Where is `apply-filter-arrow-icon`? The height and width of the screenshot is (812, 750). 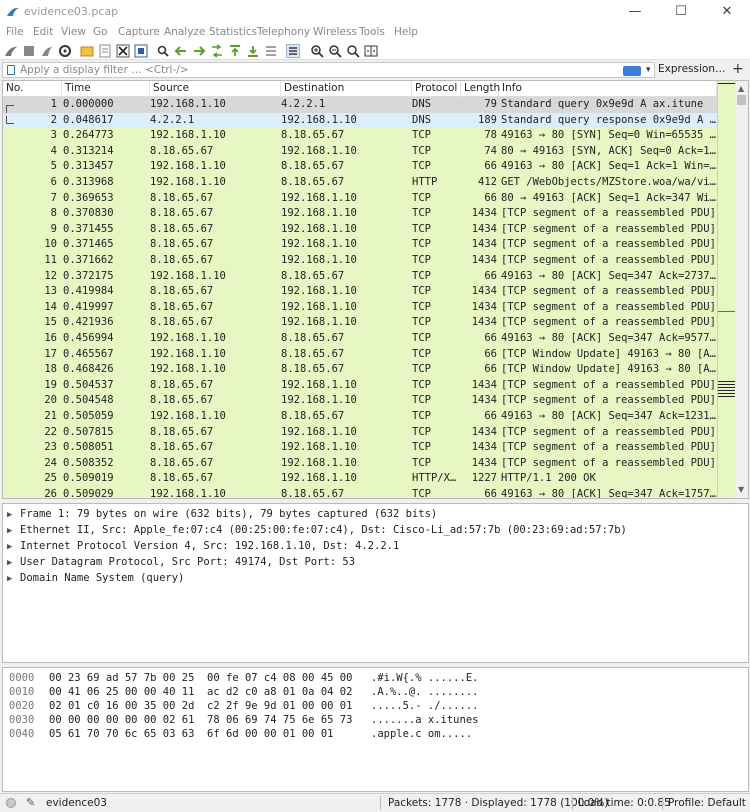
apply-filter-arrow-icon is located at coordinates (632, 71).